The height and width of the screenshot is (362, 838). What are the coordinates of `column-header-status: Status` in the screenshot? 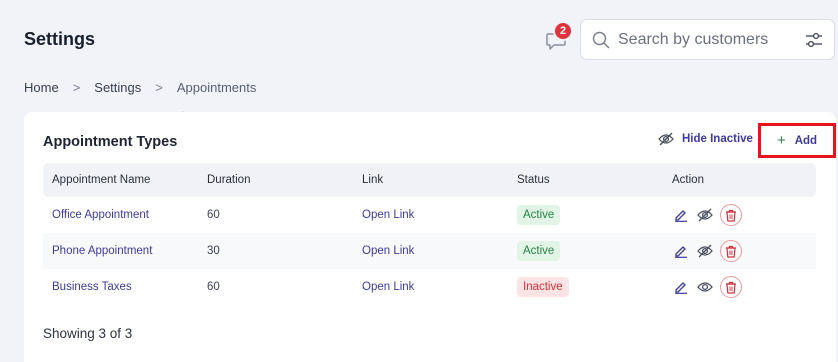 It's located at (533, 180).